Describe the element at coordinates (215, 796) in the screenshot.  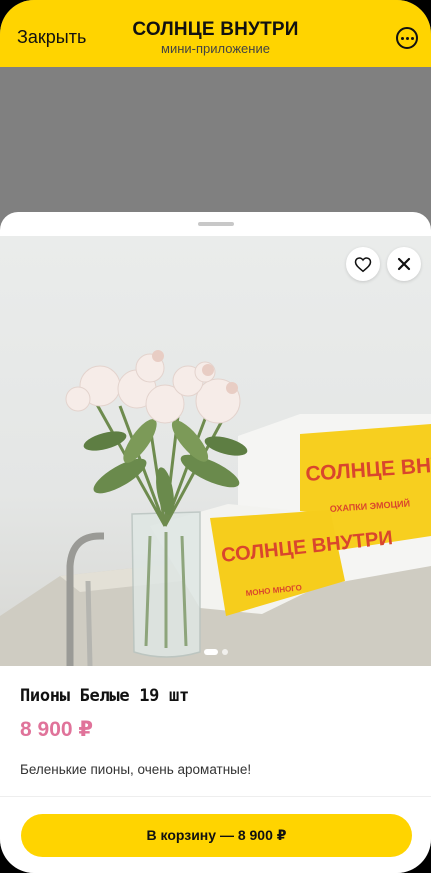
I see `divider` at that location.